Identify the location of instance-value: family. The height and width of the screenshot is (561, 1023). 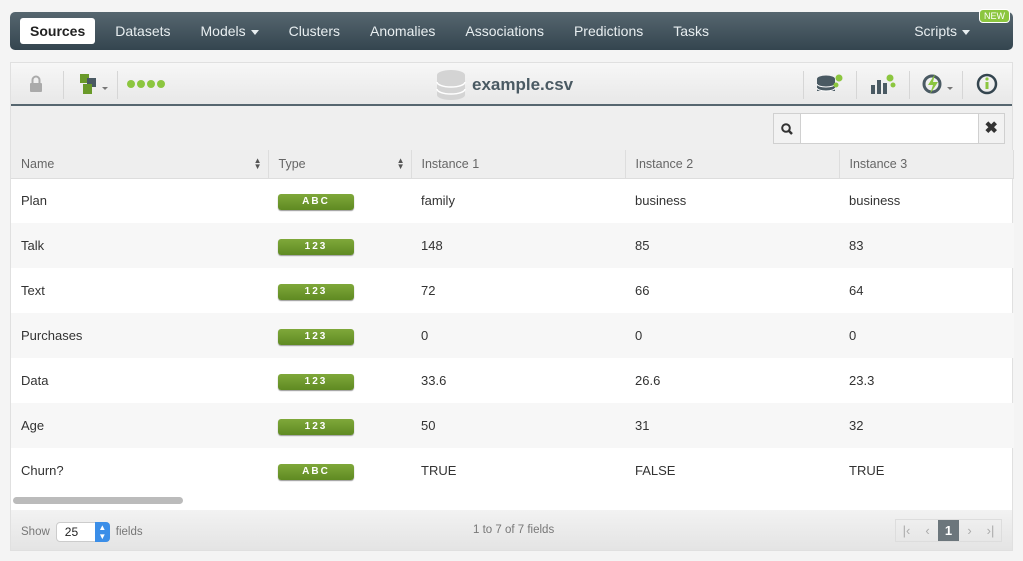
(438, 201).